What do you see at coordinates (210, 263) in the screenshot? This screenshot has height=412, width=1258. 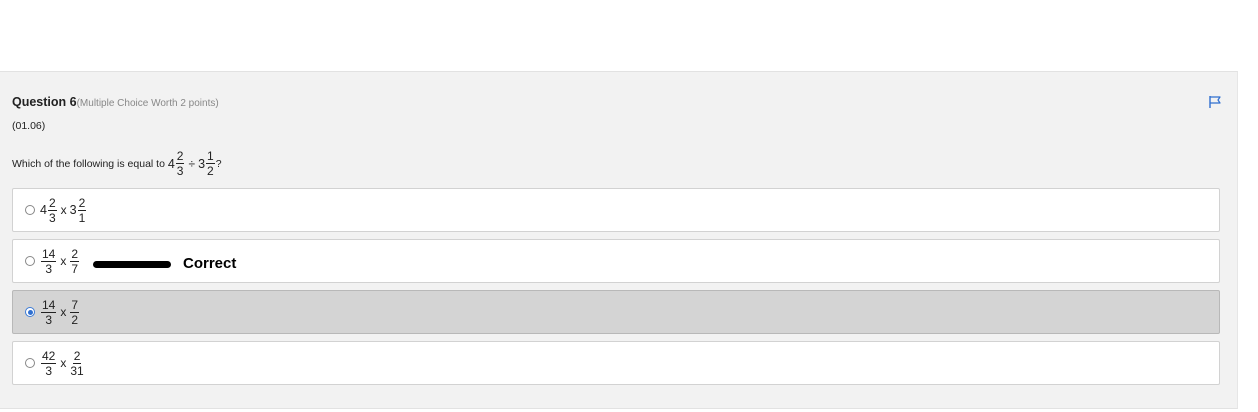 I see `correct-annotation: Correct` at bounding box center [210, 263].